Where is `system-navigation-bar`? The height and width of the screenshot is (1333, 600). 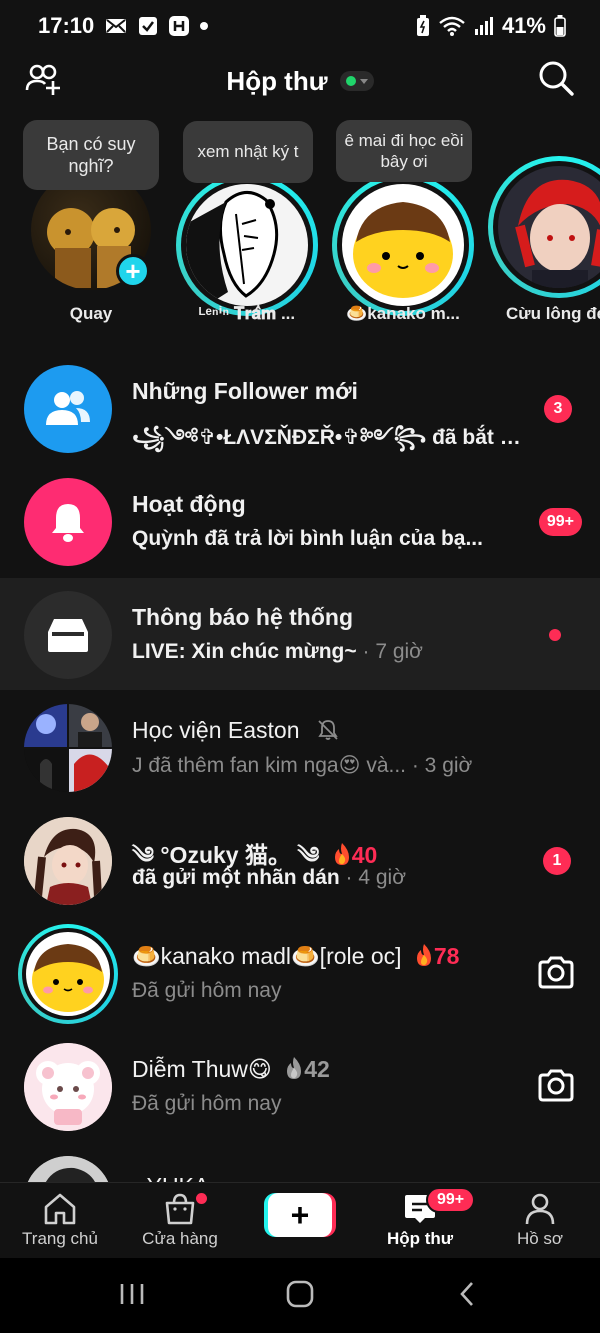
system-navigation-bar is located at coordinates (300, 1295).